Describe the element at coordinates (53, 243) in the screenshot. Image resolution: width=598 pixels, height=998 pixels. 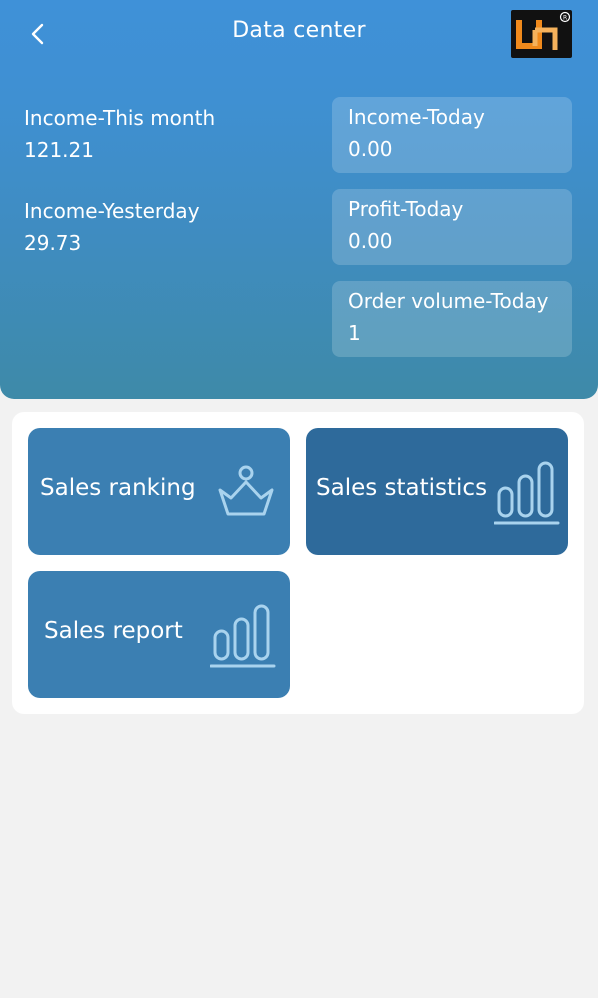
I see `stat-value: 29.73` at that location.